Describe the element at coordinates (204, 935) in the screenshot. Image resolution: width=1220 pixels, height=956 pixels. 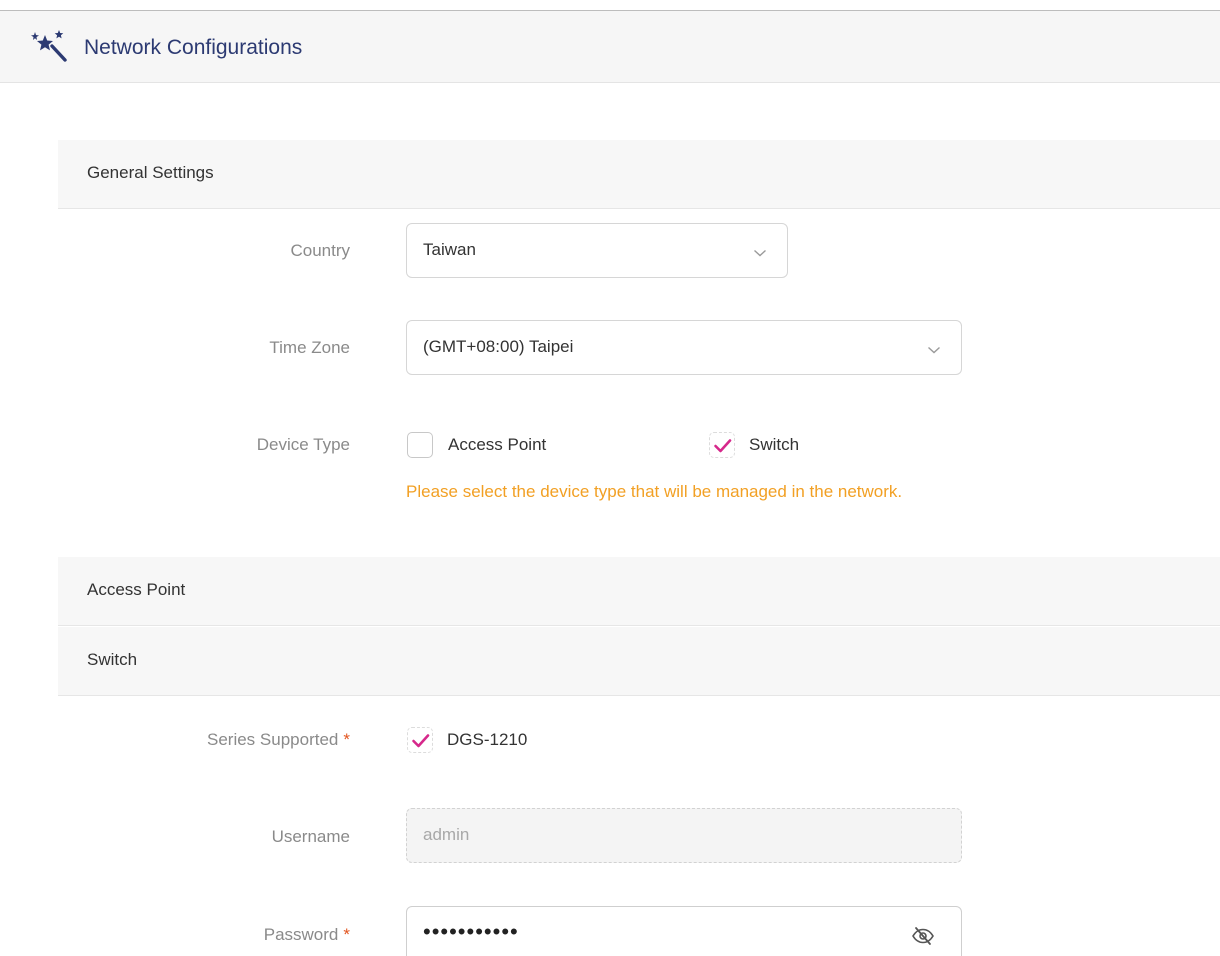
I see `password-label: Password *` at that location.